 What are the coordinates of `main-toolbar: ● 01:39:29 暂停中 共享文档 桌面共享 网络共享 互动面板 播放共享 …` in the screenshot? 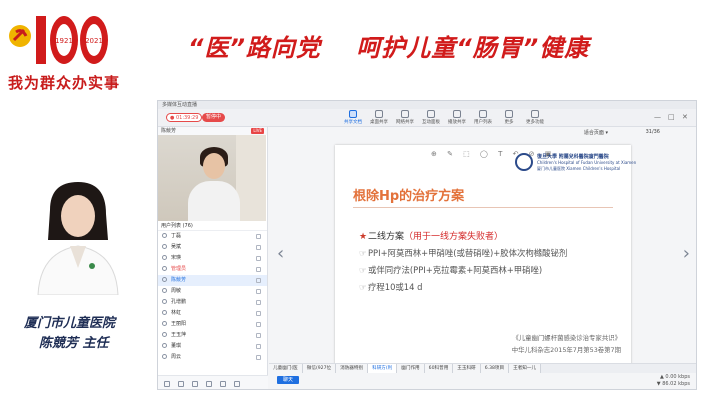 It's located at (427, 118).